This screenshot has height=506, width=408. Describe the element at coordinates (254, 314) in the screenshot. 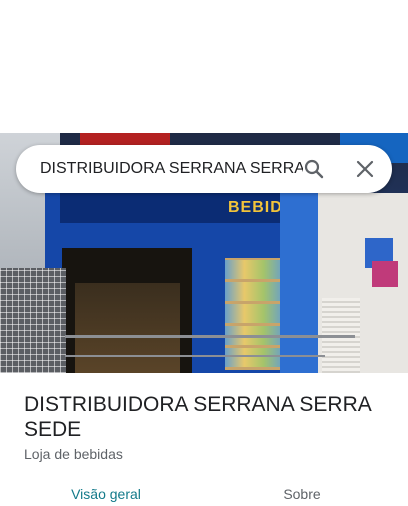

I see `photo-bottle-shelf` at that location.